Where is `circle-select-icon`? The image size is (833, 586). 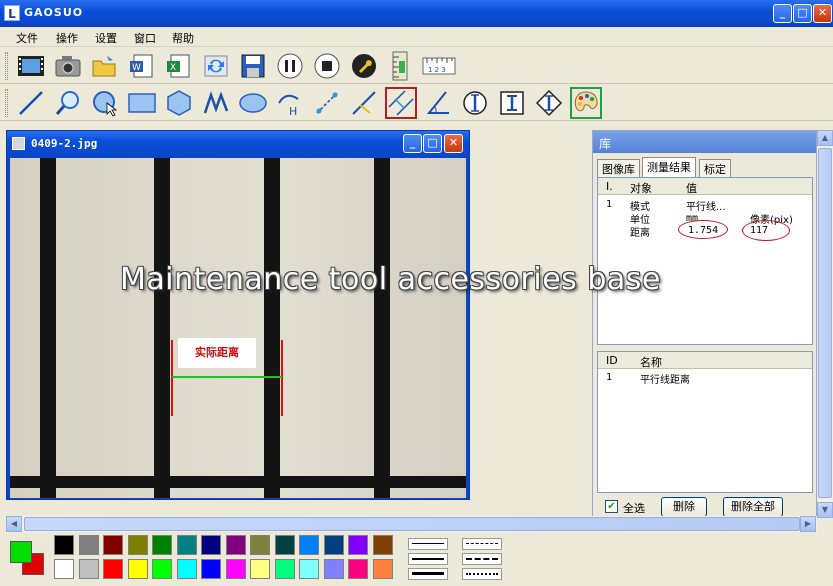
circle-select-icon is located at coordinates (105, 103).